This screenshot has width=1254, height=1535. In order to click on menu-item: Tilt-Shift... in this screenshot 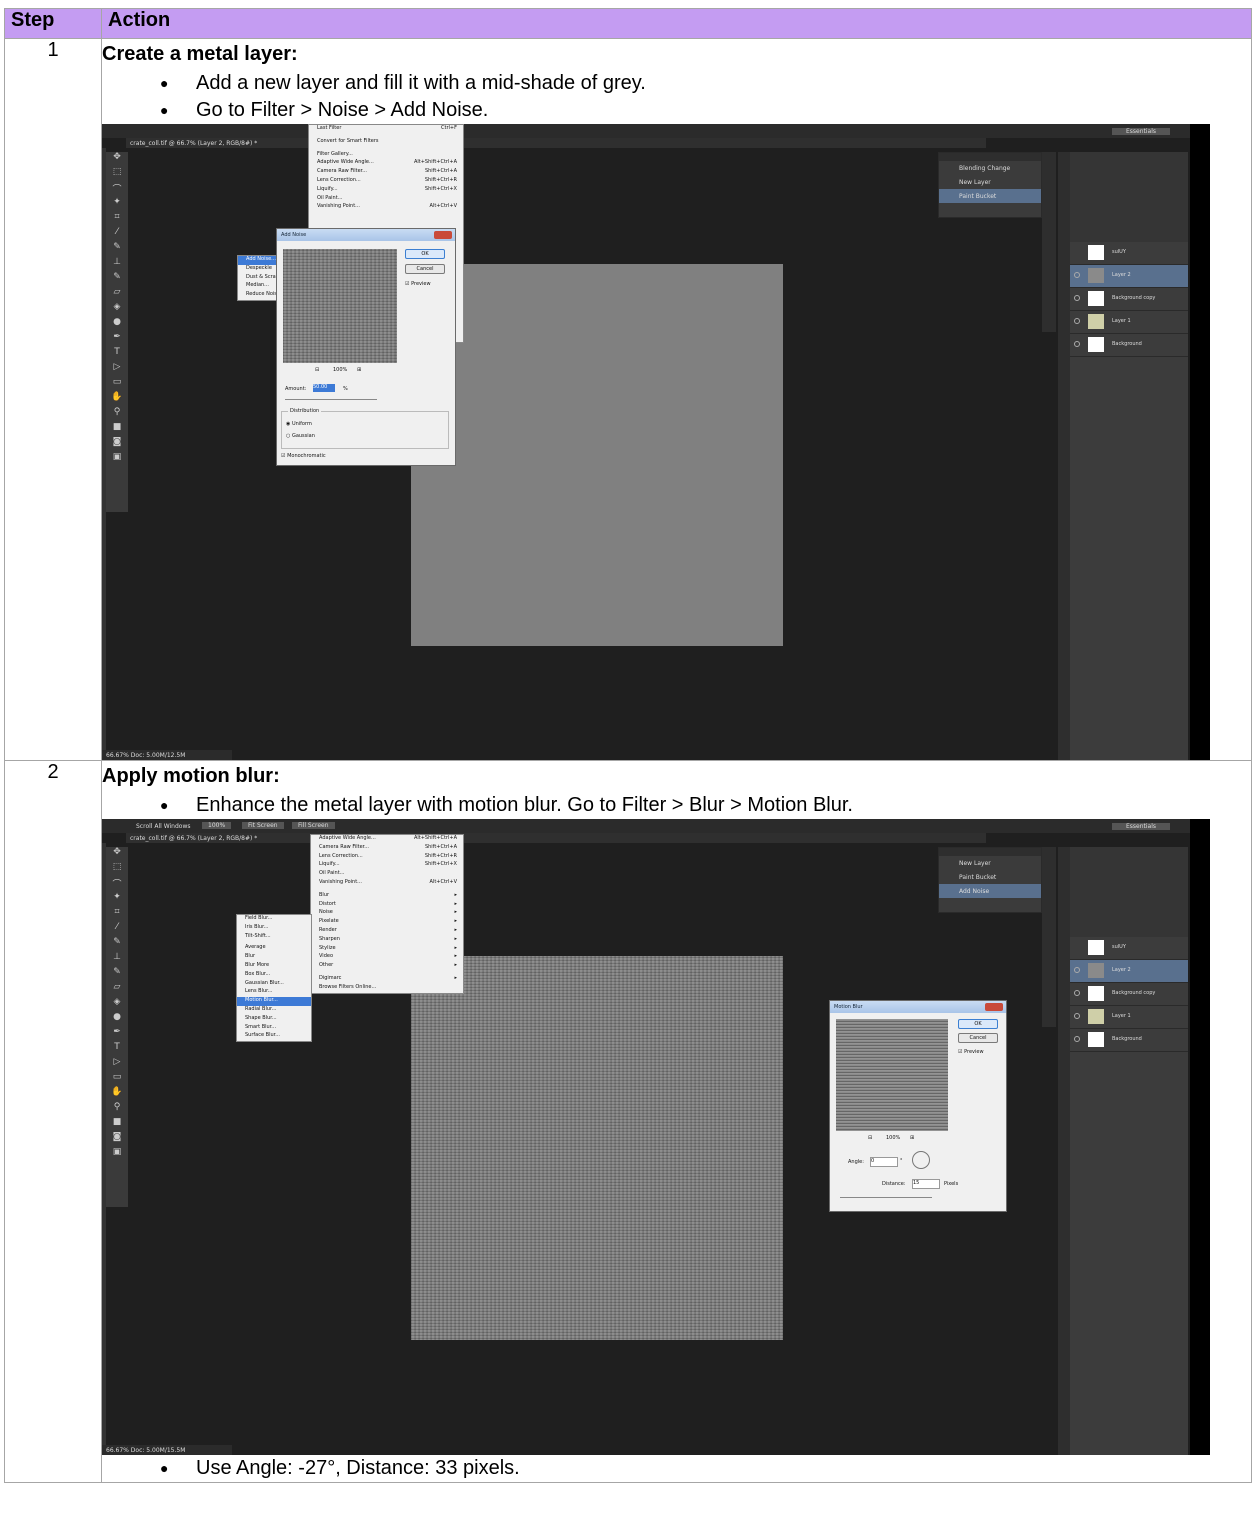, I will do `click(274, 937)`.